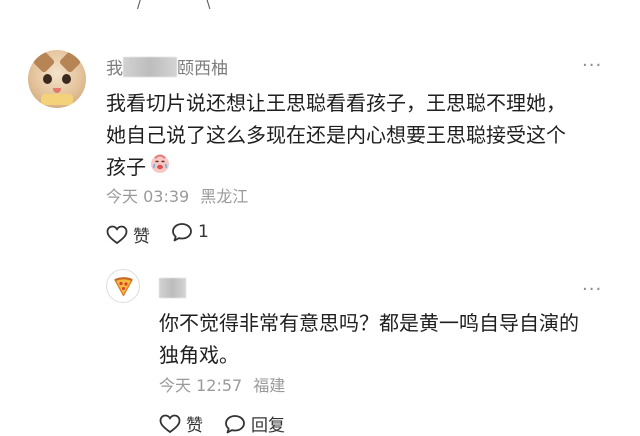 This screenshot has height=436, width=640. Describe the element at coordinates (199, 355) in the screenshot. I see `reply-line: 独角戏。` at that location.